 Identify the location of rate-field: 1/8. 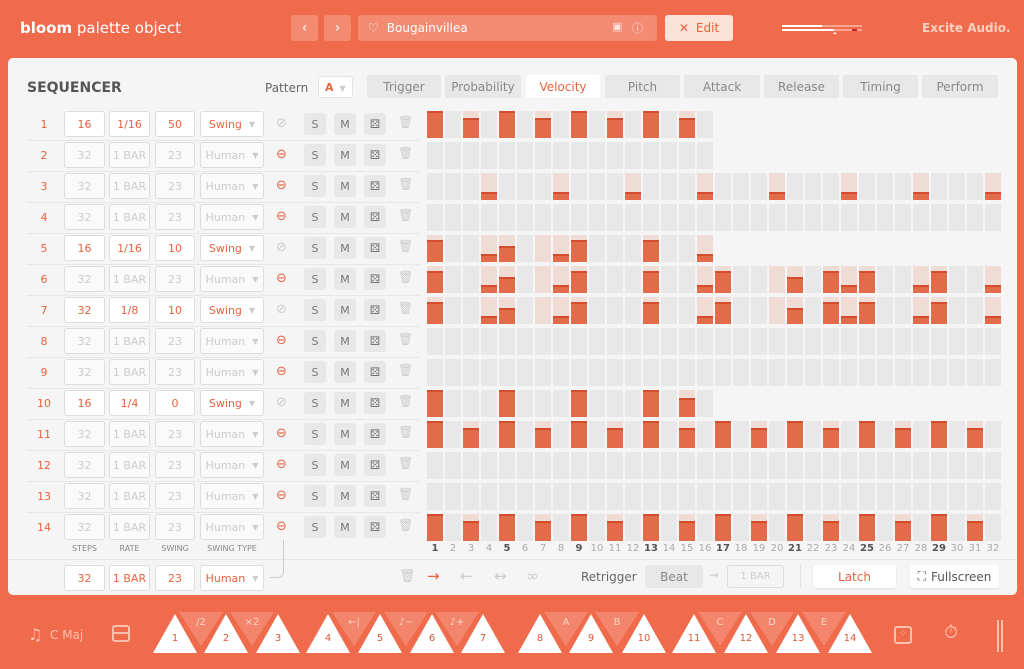
(129, 310).